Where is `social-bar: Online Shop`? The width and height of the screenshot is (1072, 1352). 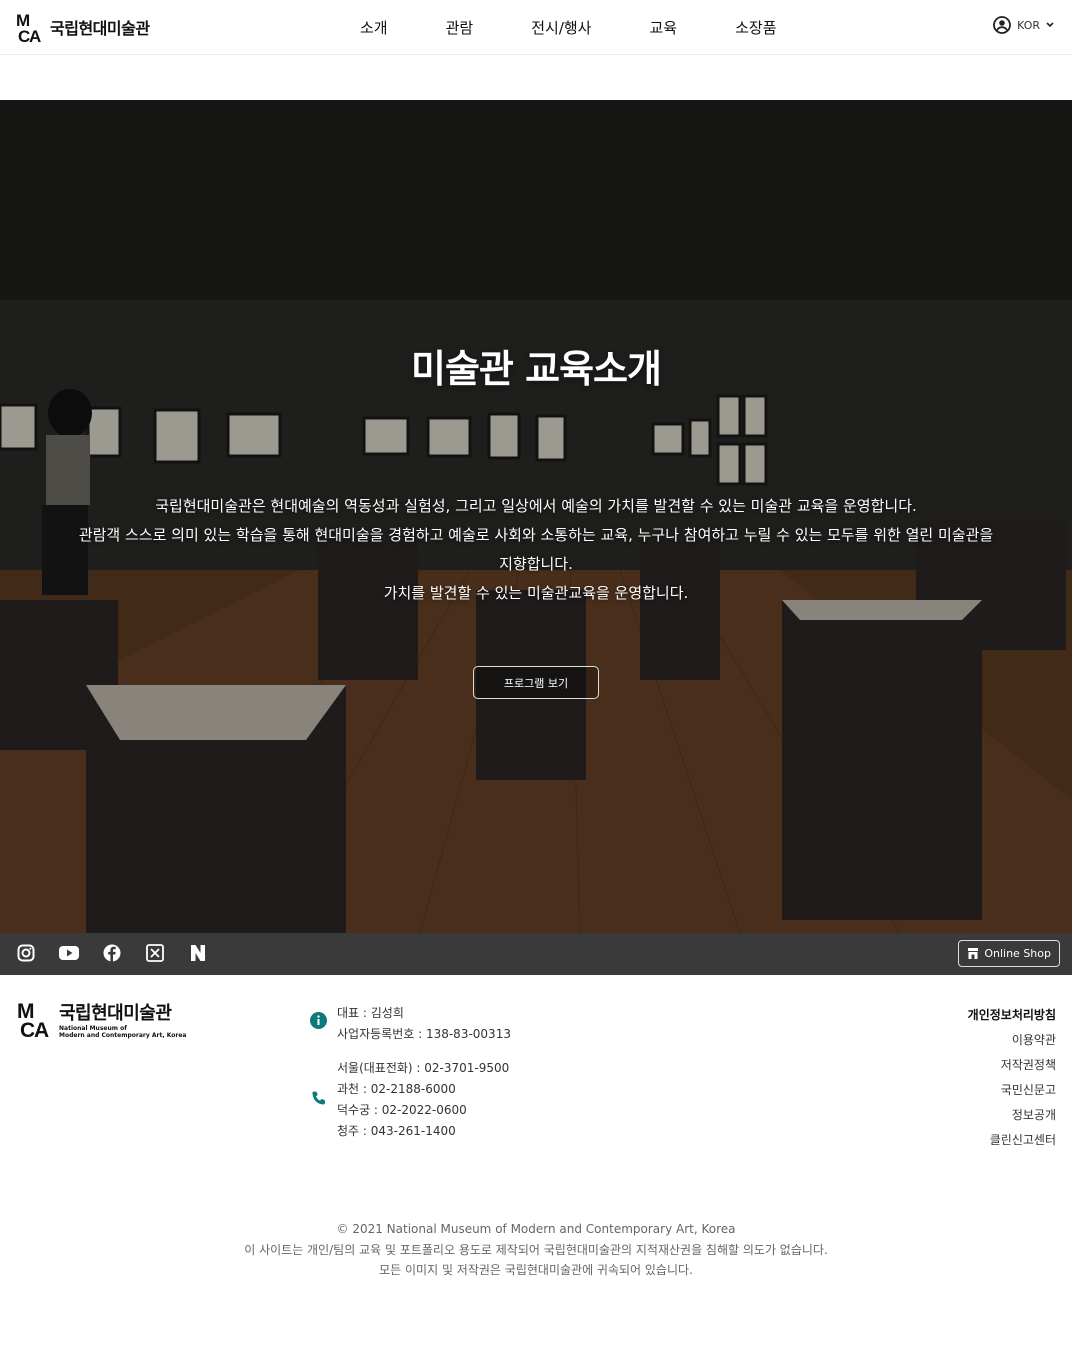 social-bar: Online Shop is located at coordinates (536, 954).